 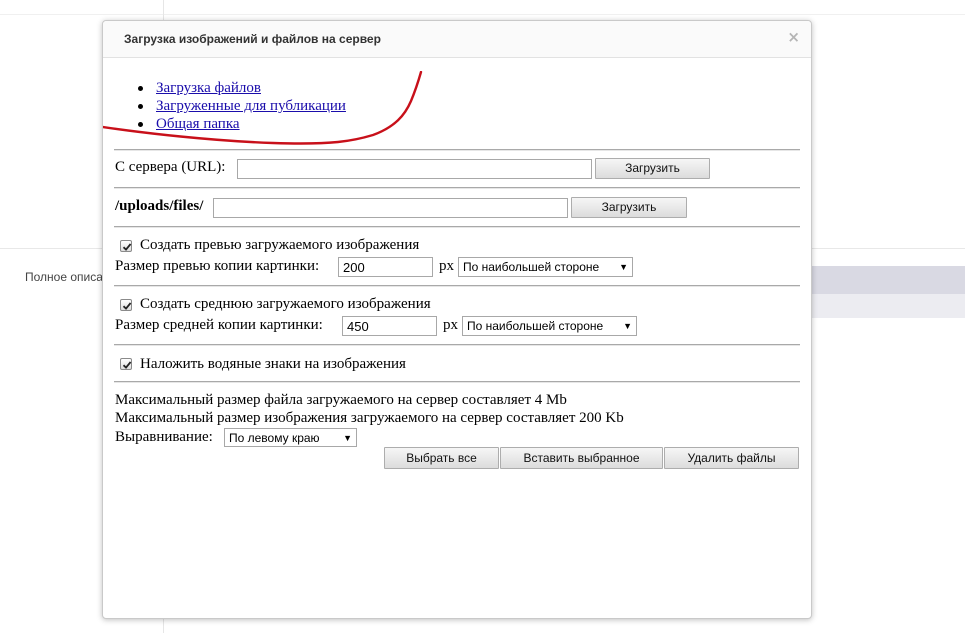 I want to click on url-upload-button: Загрузить, so click(x=652, y=168).